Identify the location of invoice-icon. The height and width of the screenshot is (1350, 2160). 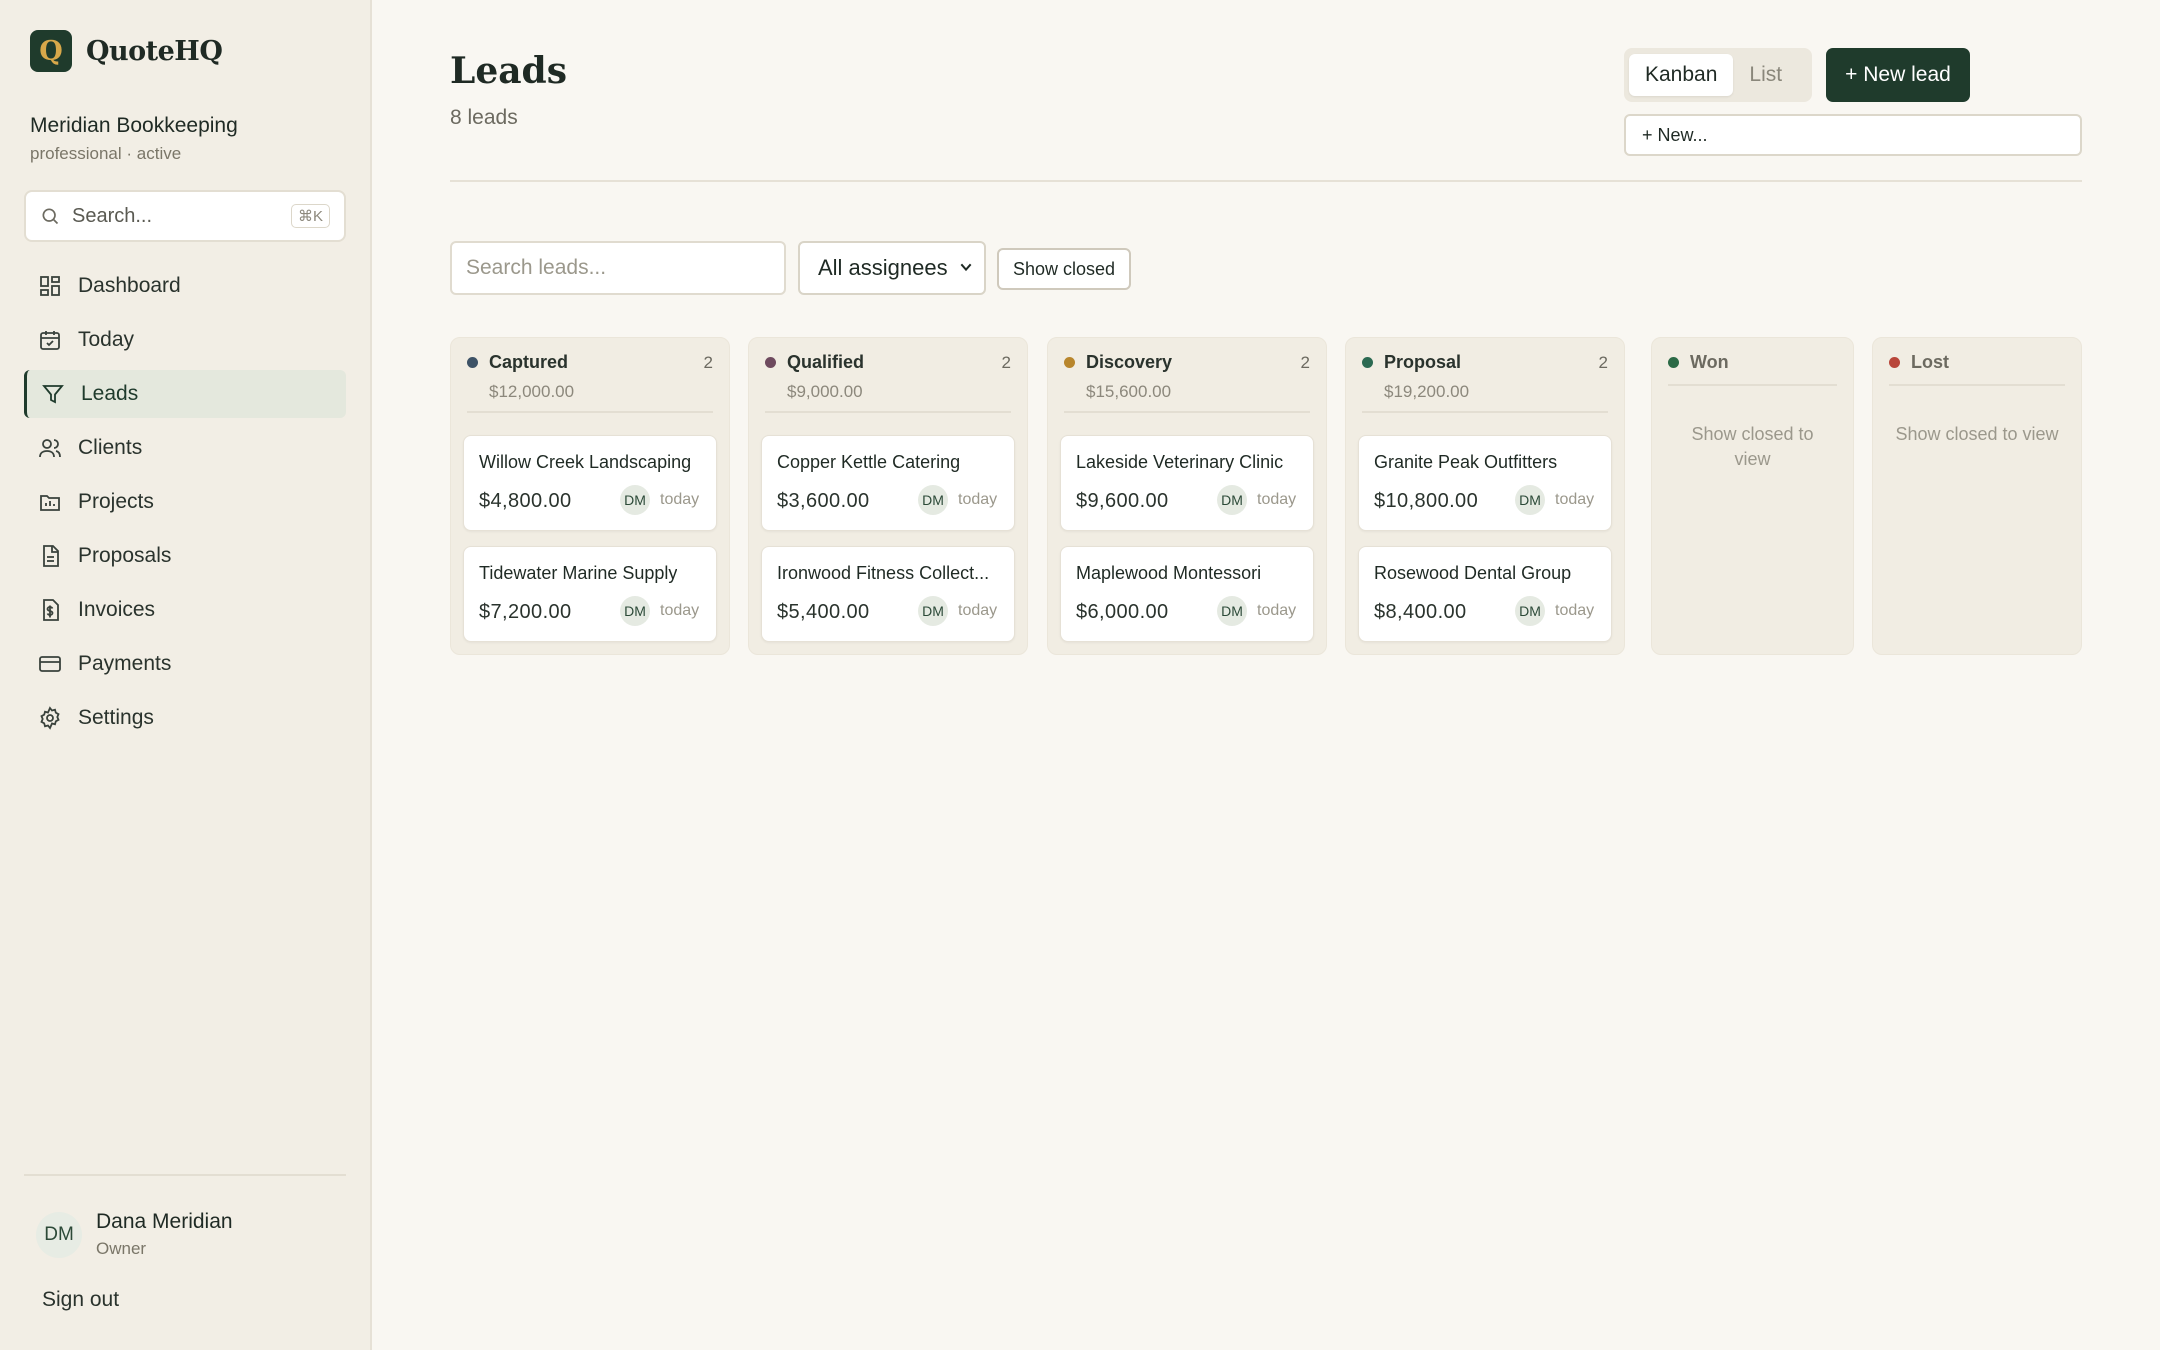
(51, 610).